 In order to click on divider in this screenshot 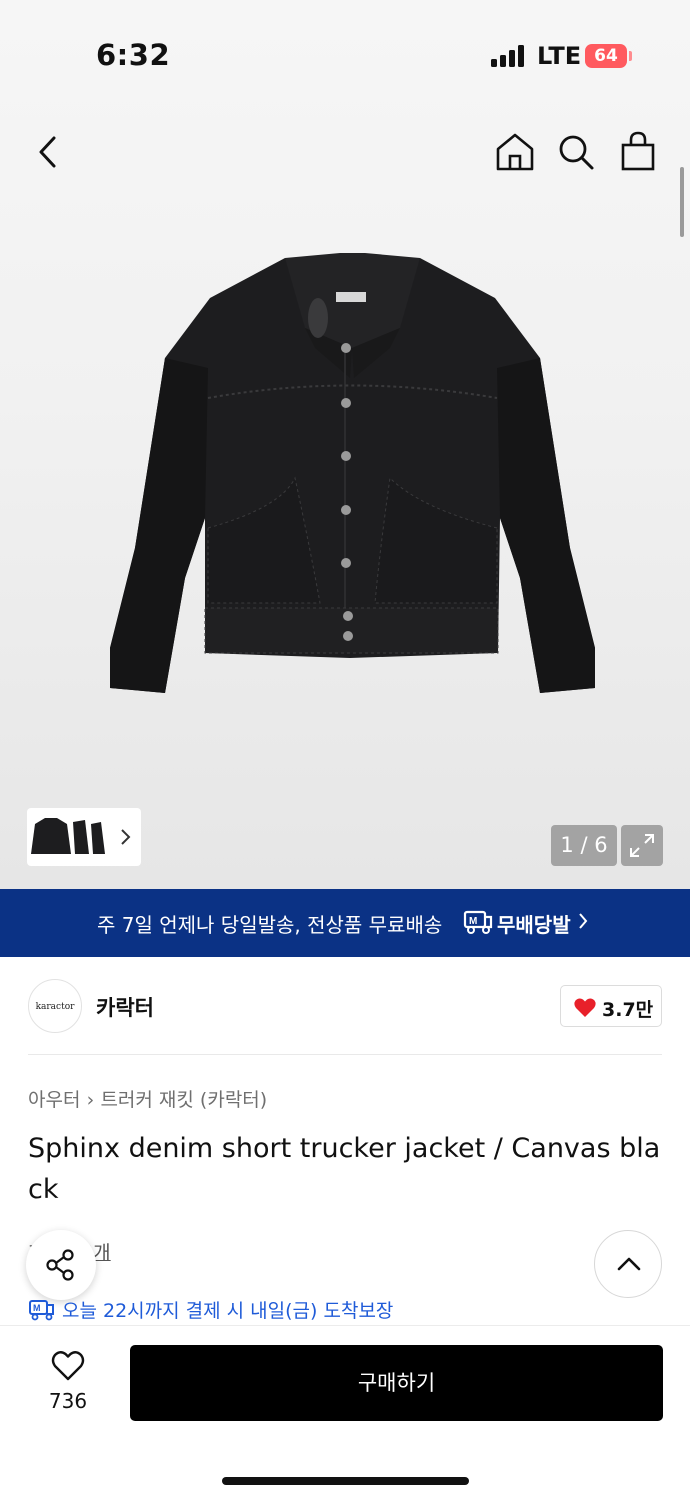, I will do `click(345, 1054)`.